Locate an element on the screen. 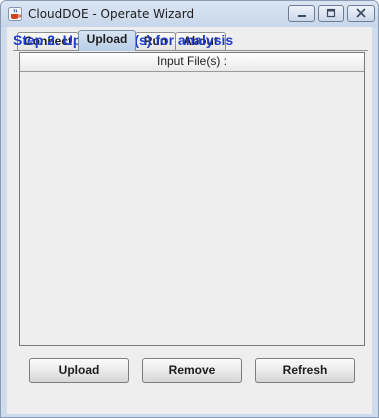  refresh-button: Refresh is located at coordinates (305, 370).